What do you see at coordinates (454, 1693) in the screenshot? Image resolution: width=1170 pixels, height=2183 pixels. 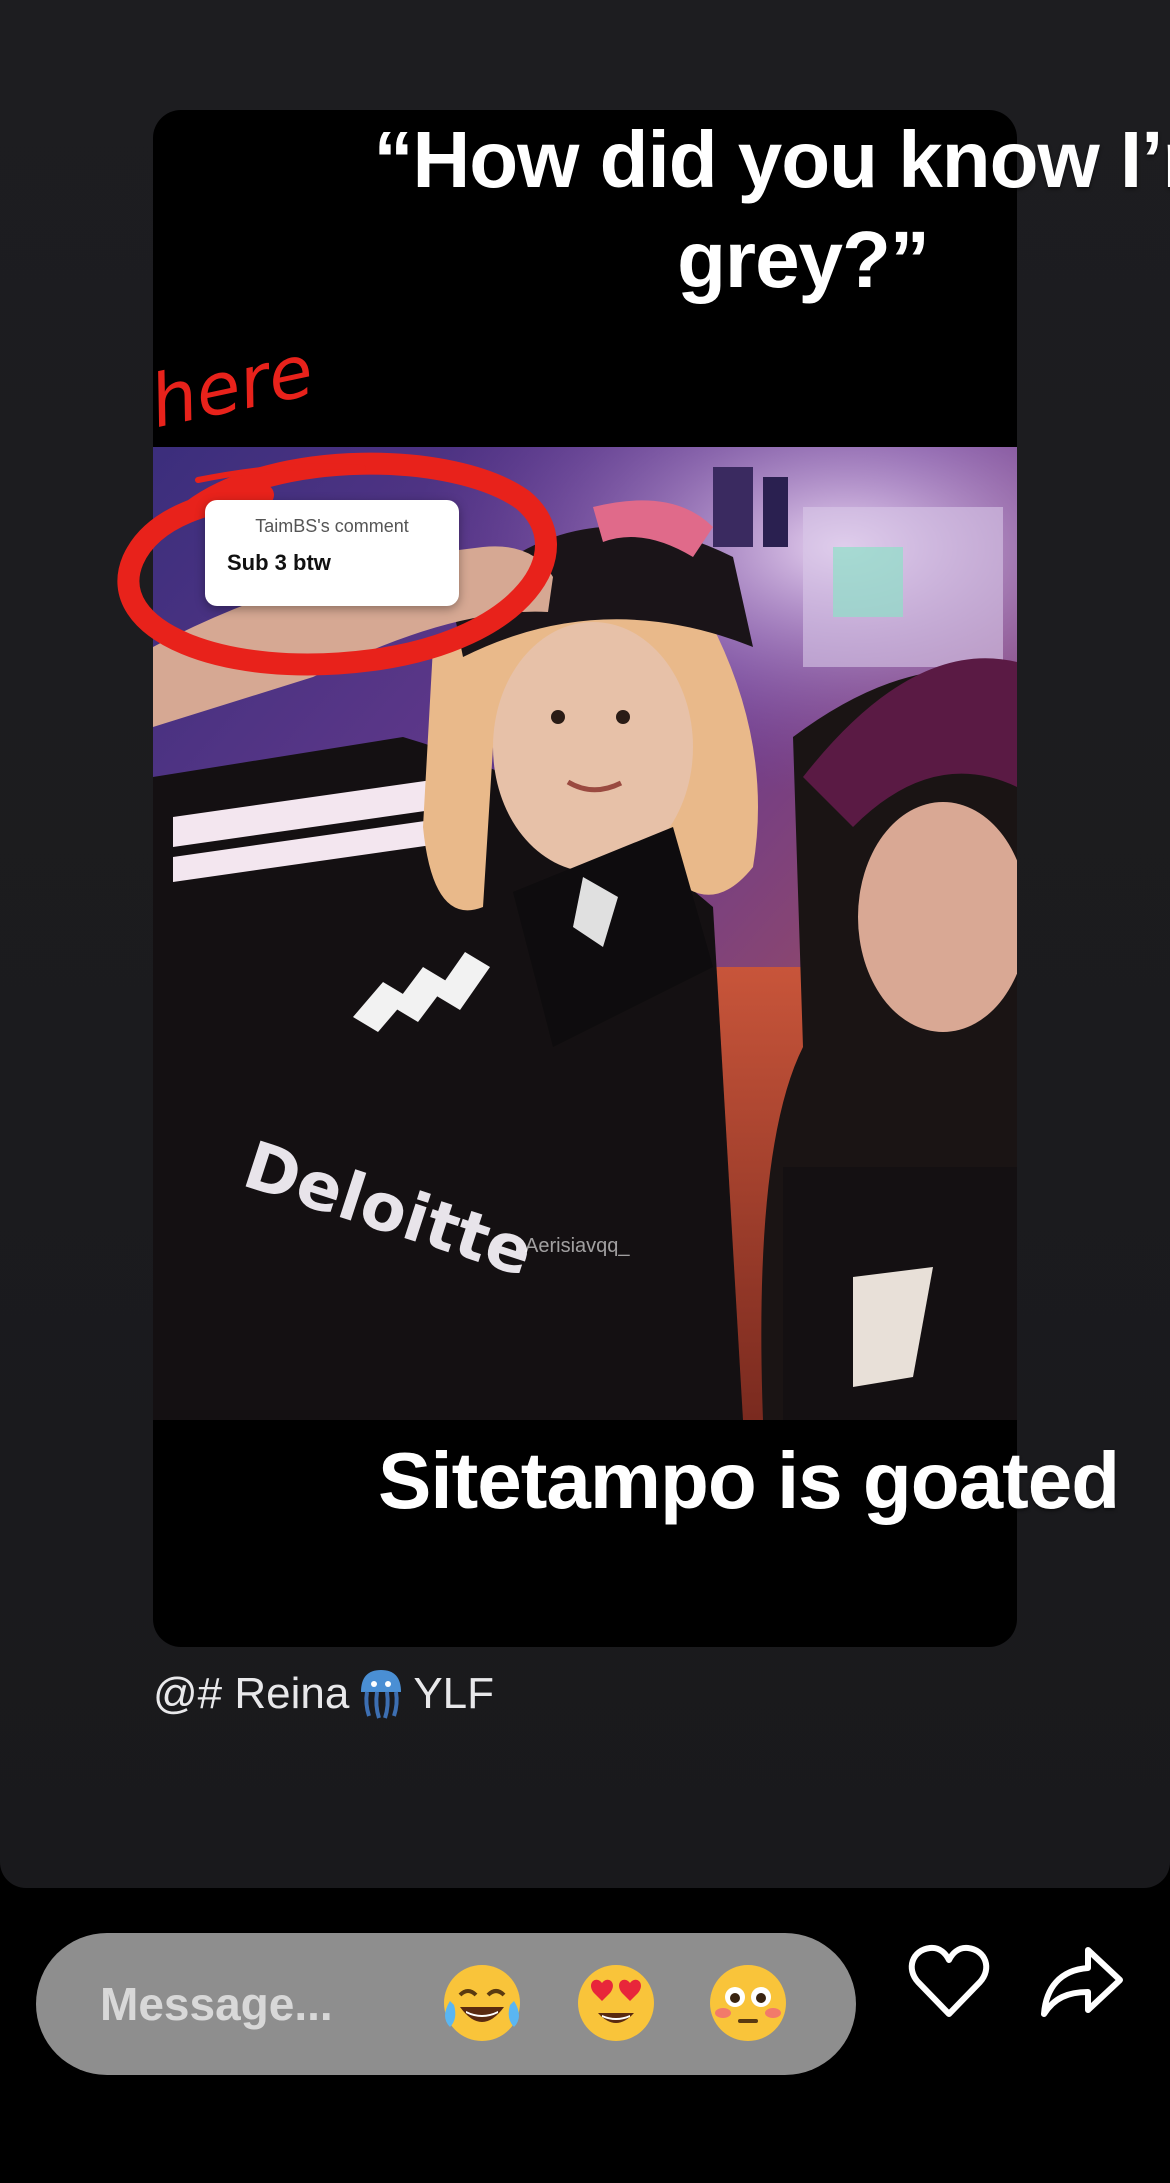 I see `mention-suffix: YLF` at bounding box center [454, 1693].